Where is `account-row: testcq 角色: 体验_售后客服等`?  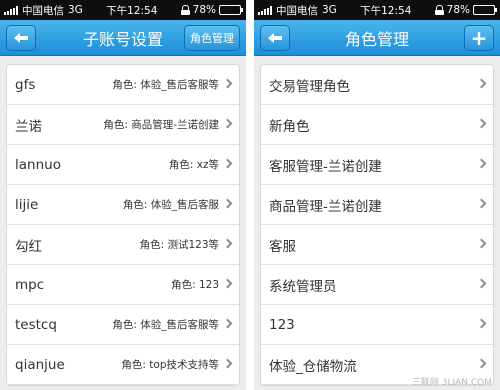
account-row: testcq 角色: 体验_售后客服等 is located at coordinates (123, 325).